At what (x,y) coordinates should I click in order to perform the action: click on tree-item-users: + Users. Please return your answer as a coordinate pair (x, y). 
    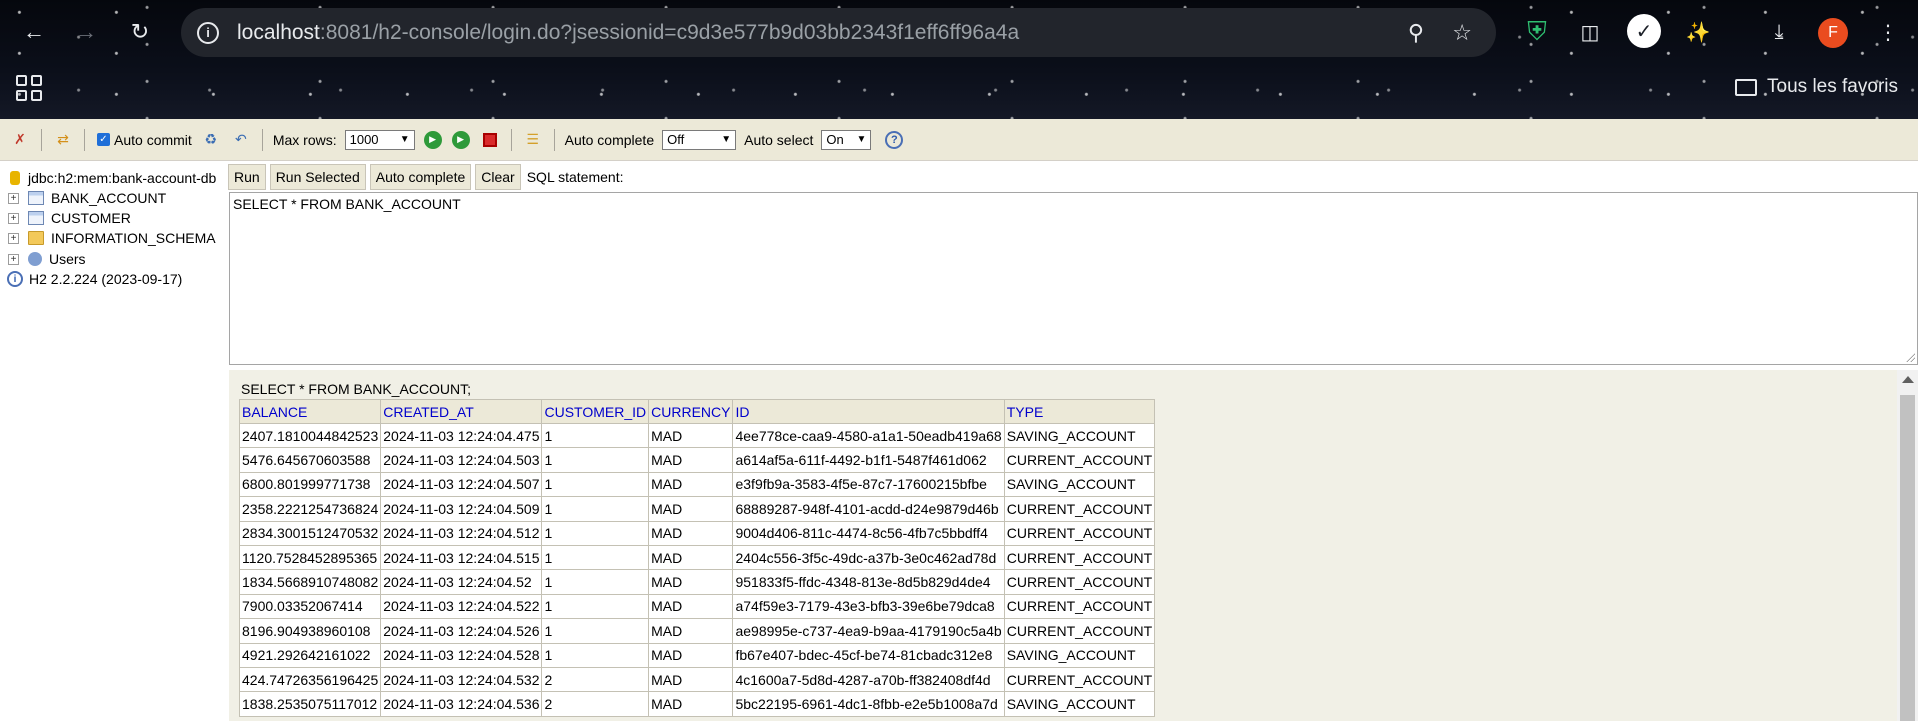
    Looking at the image, I should click on (43, 259).